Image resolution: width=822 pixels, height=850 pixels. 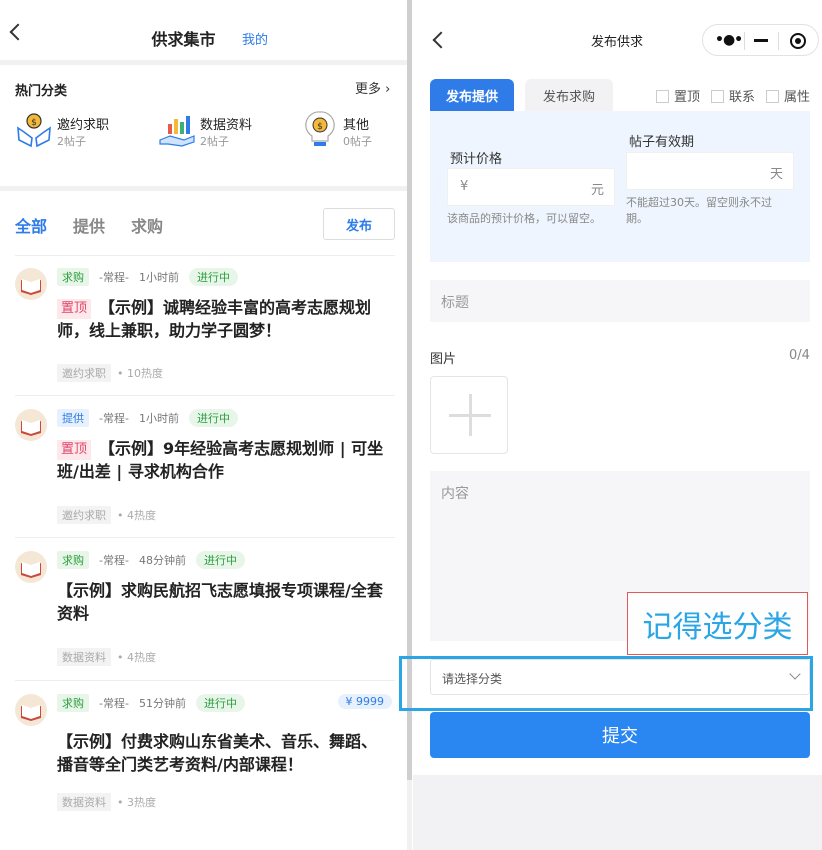 What do you see at coordinates (620, 735) in the screenshot?
I see `submit-button: 提交` at bounding box center [620, 735].